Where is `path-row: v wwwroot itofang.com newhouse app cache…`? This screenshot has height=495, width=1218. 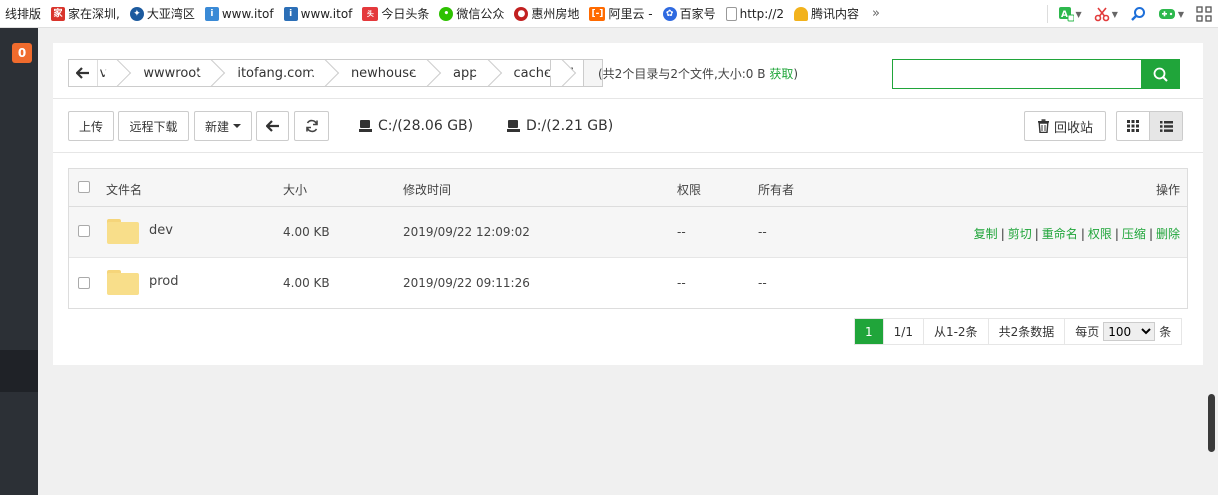 path-row: v wwwroot itofang.com newhouse app cache… is located at coordinates (628, 71).